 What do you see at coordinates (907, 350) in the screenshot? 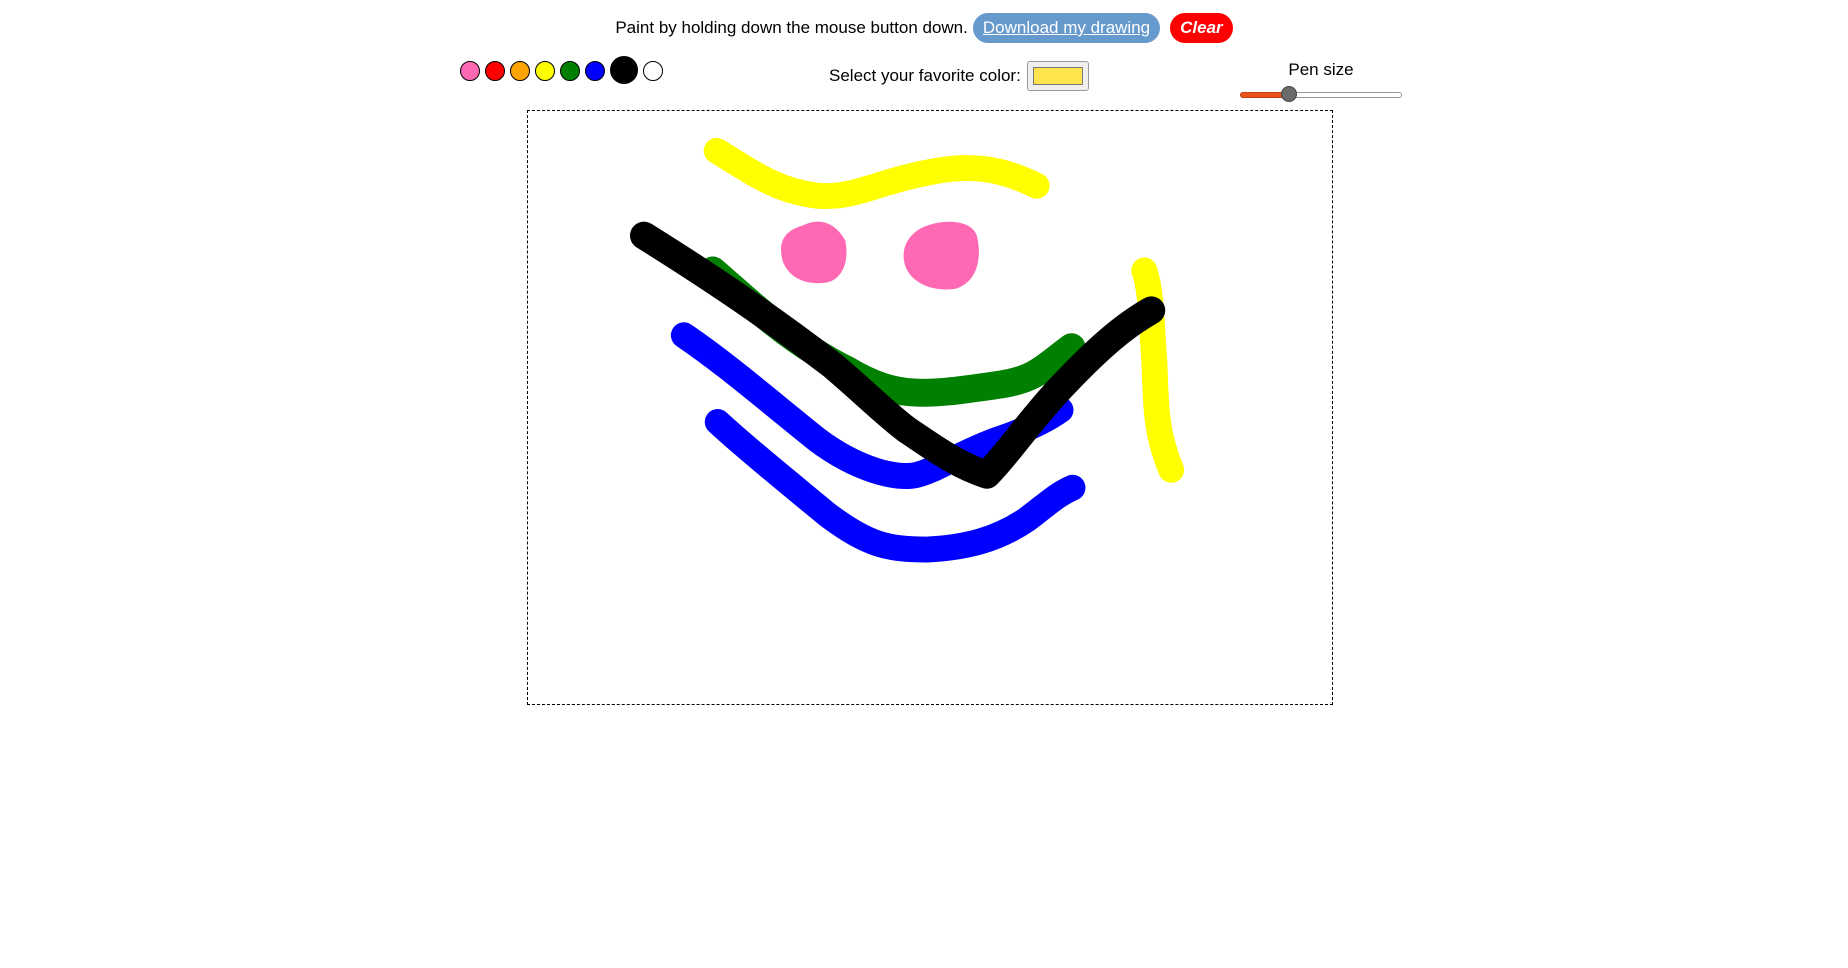
I see `drawing-strokes` at bounding box center [907, 350].